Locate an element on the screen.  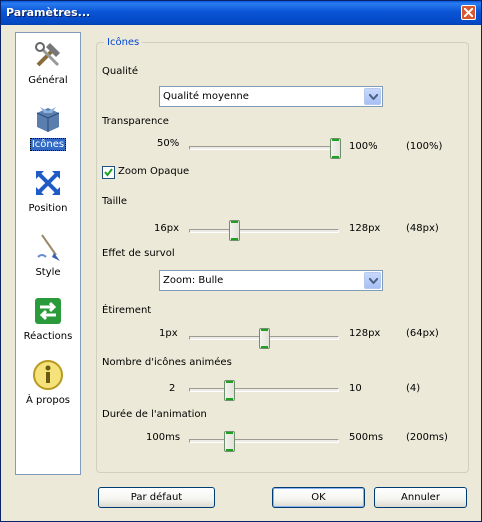
zoom-opaque-checkbox is located at coordinates (108, 172).